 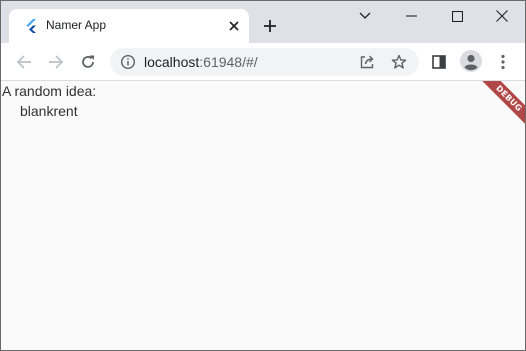 I want to click on plus-icon, so click(x=270, y=26).